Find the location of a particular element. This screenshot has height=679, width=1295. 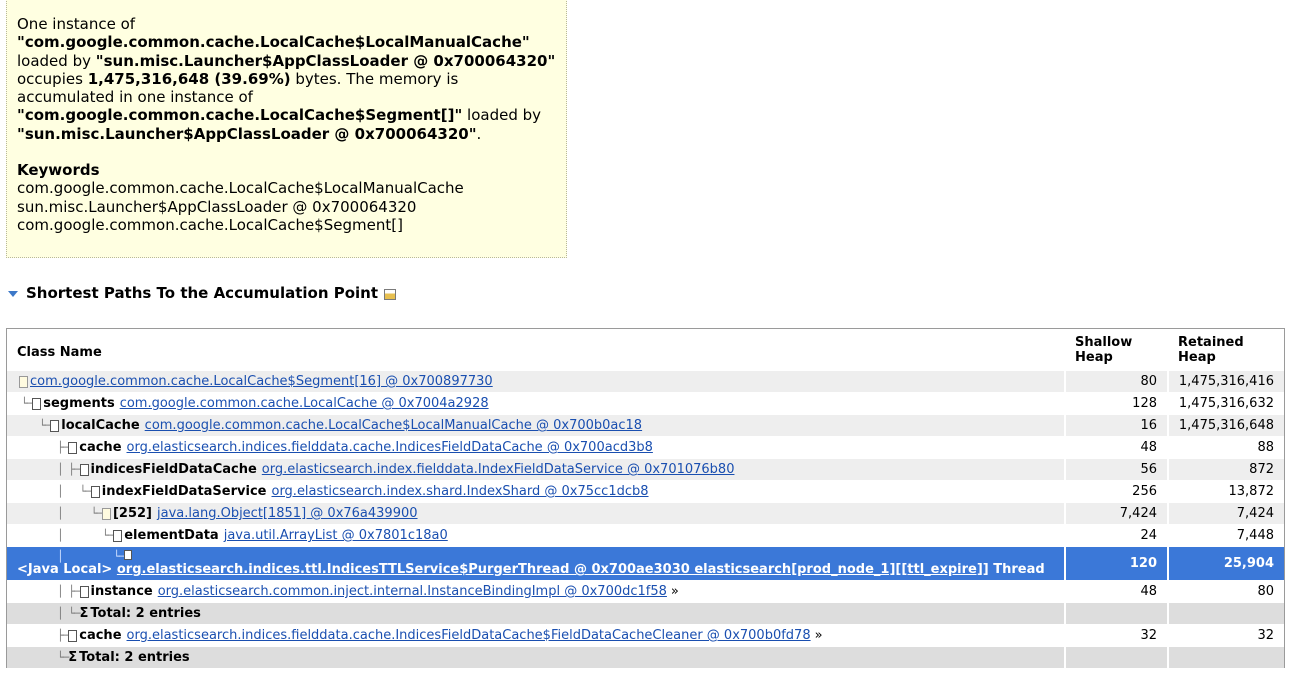

shallow-heap-value: 120 is located at coordinates (1116, 563).